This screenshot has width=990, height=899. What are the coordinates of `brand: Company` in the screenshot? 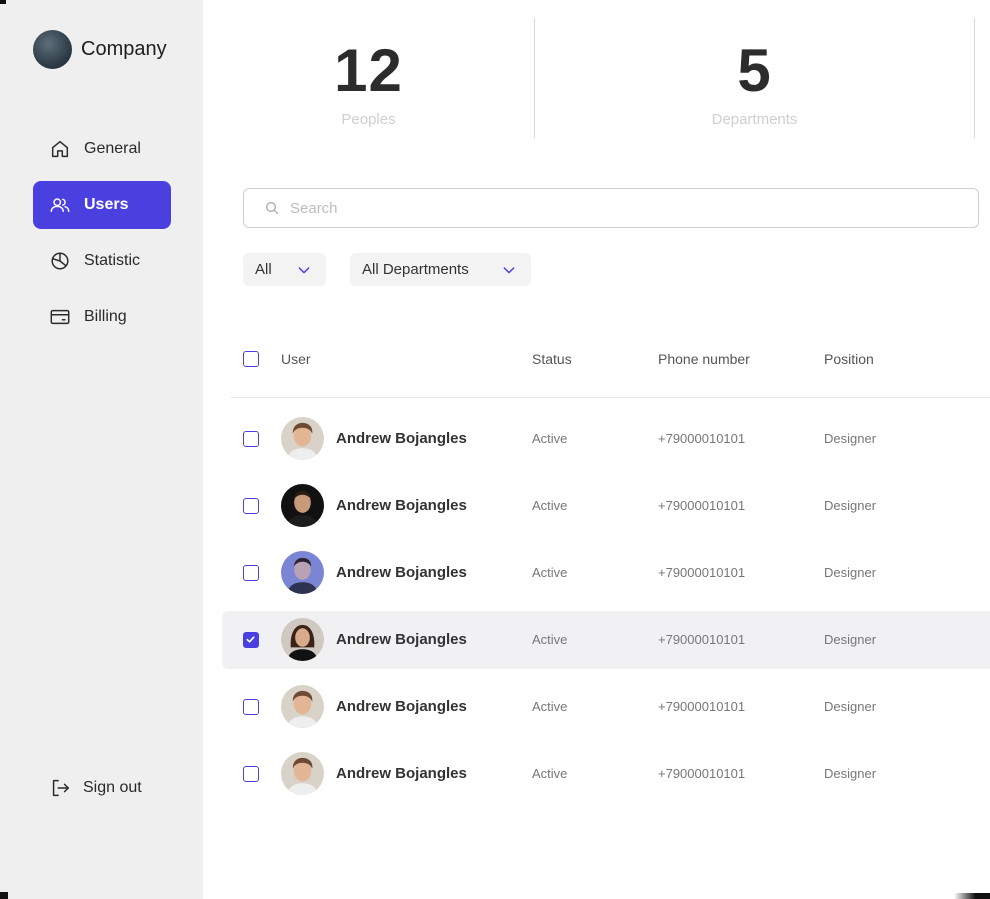 It's located at (100, 49).